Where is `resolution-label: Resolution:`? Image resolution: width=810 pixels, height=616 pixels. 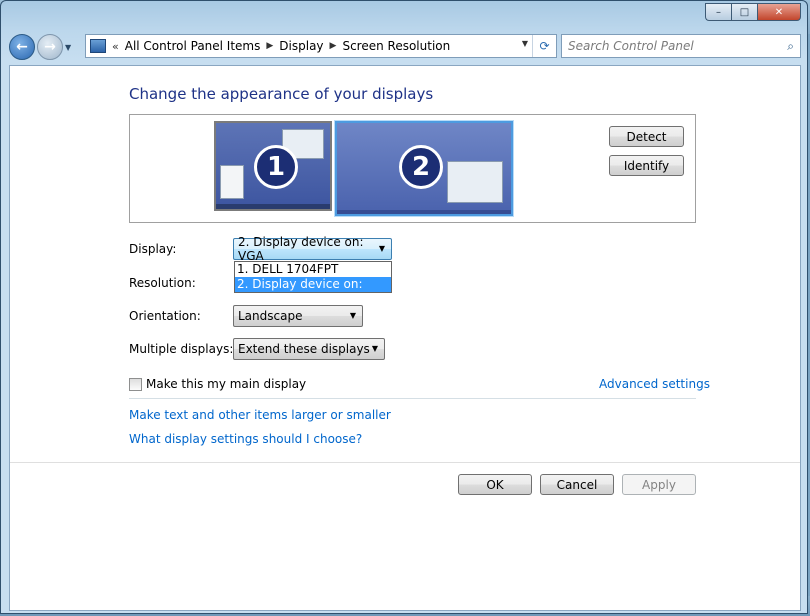
resolution-label: Resolution: is located at coordinates (162, 283).